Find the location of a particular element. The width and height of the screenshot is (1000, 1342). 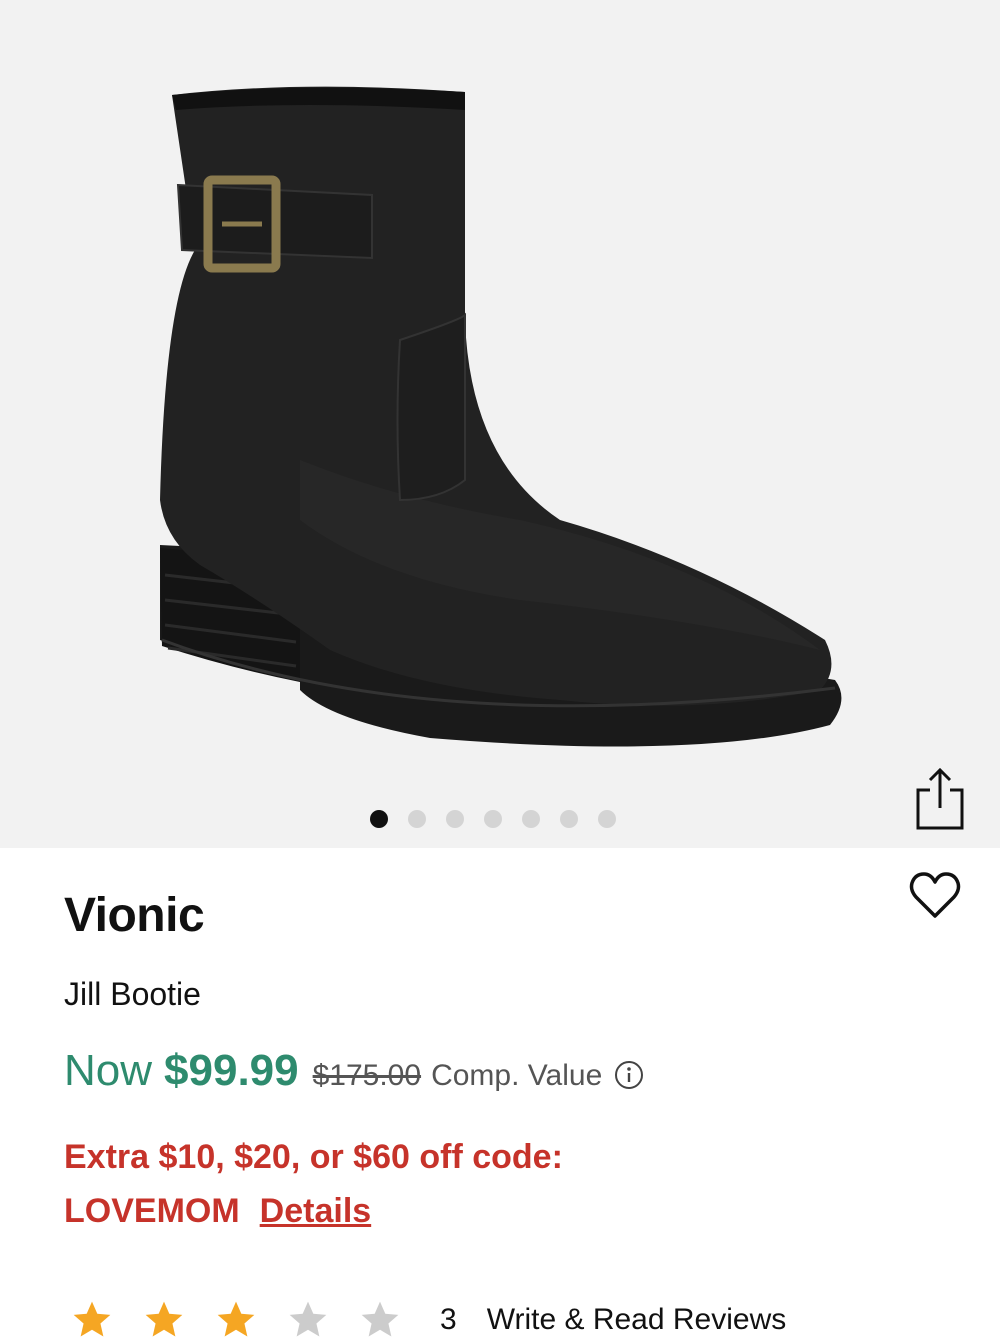

review-count: 3 is located at coordinates (448, 1319).